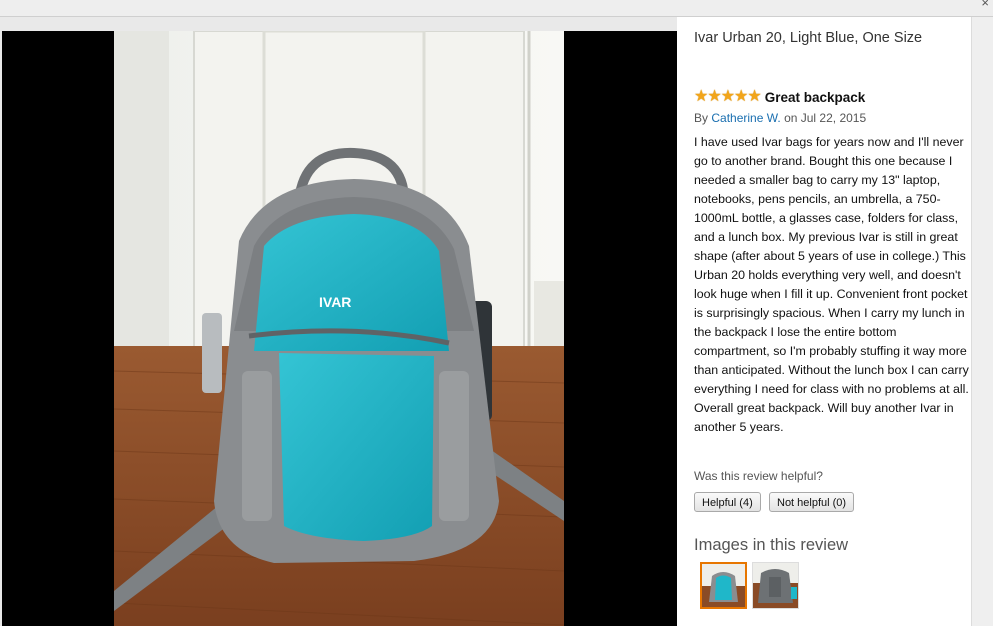 The image size is (993, 626). What do you see at coordinates (812, 502) in the screenshot?
I see `not-helpful-button: Not helpful (0)` at bounding box center [812, 502].